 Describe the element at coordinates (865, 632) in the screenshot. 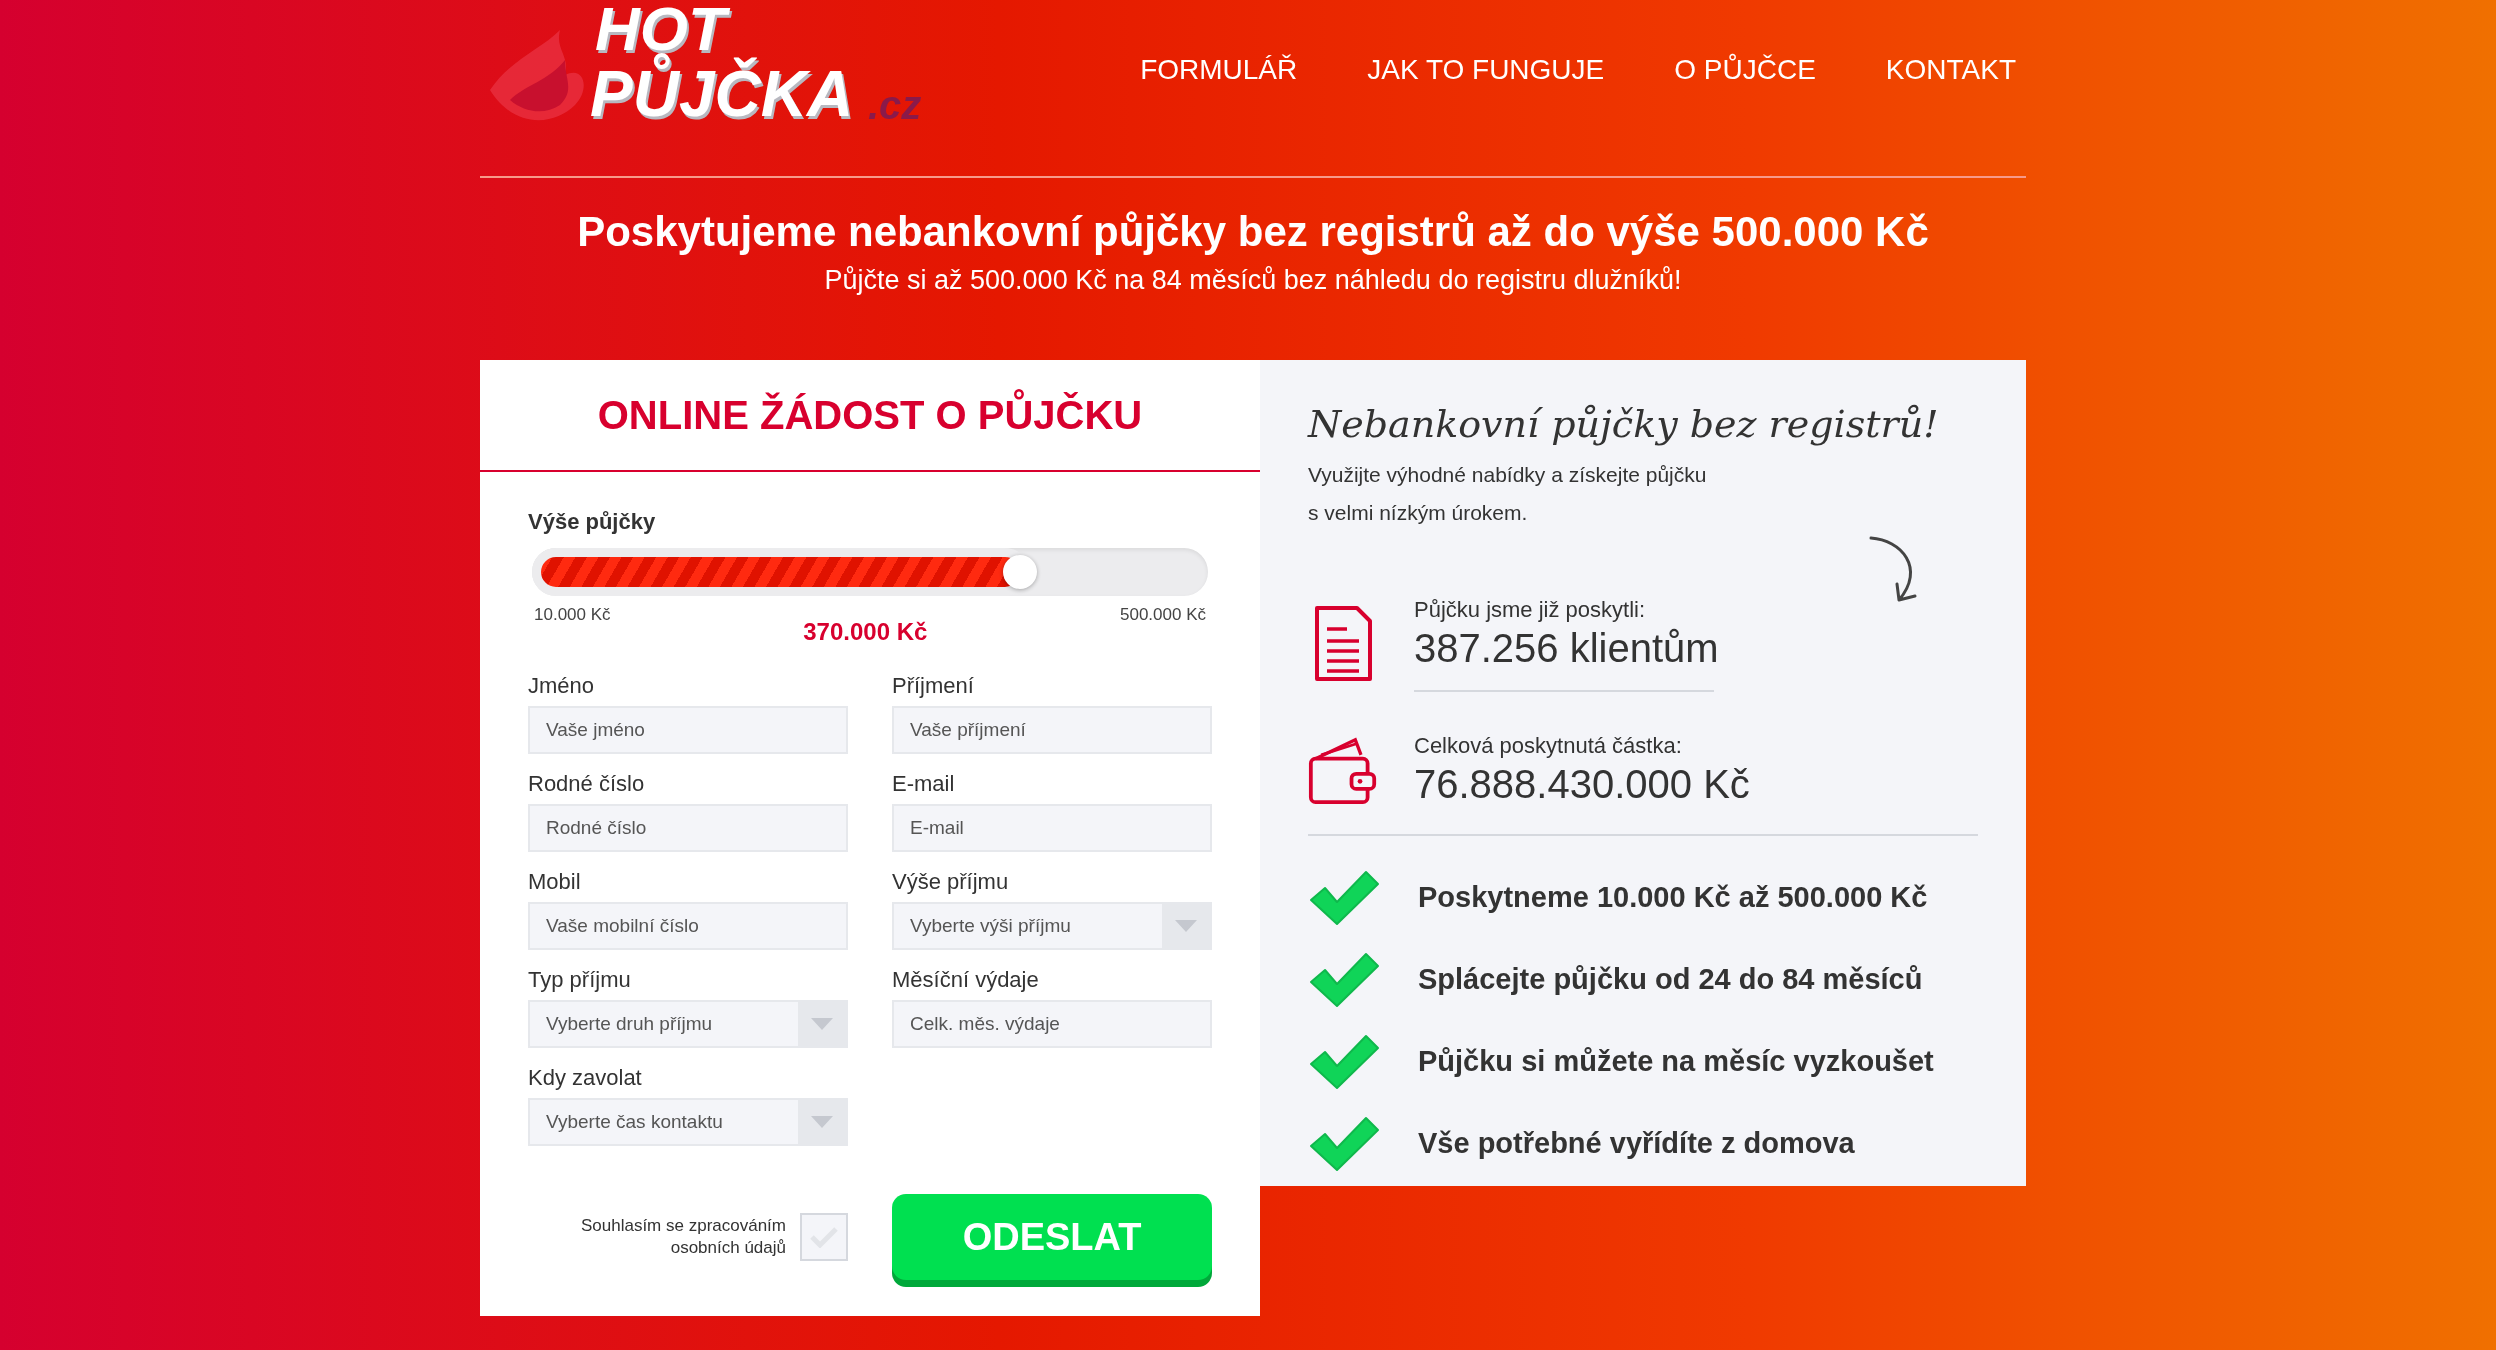

I see `loan-amount: 370.000 Kč` at that location.